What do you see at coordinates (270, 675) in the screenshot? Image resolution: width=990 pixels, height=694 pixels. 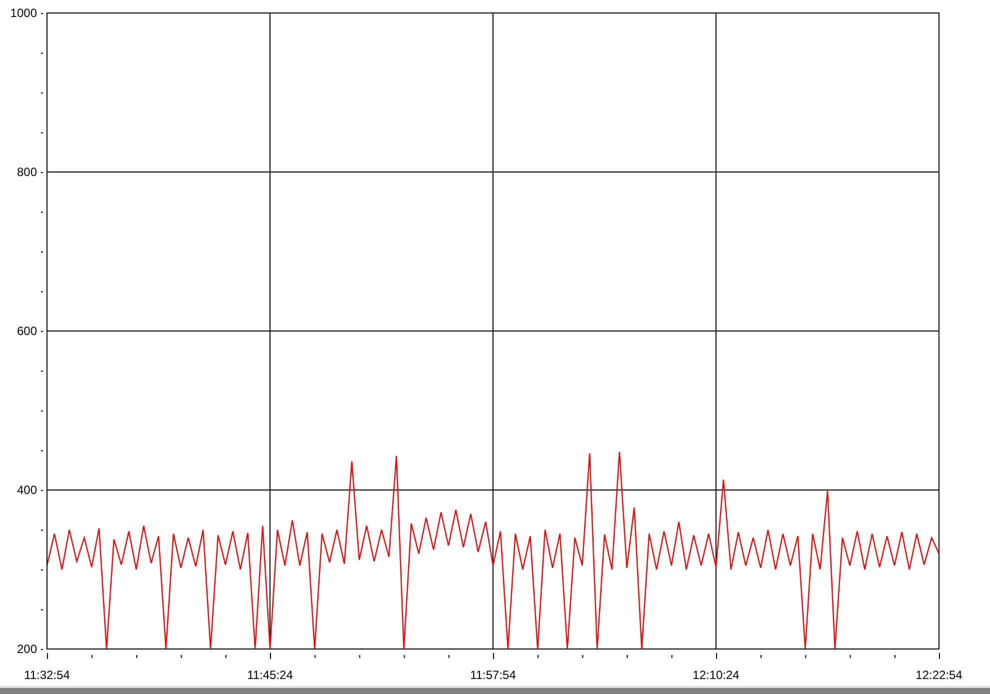 I see `axis-label: 11:45:24` at bounding box center [270, 675].